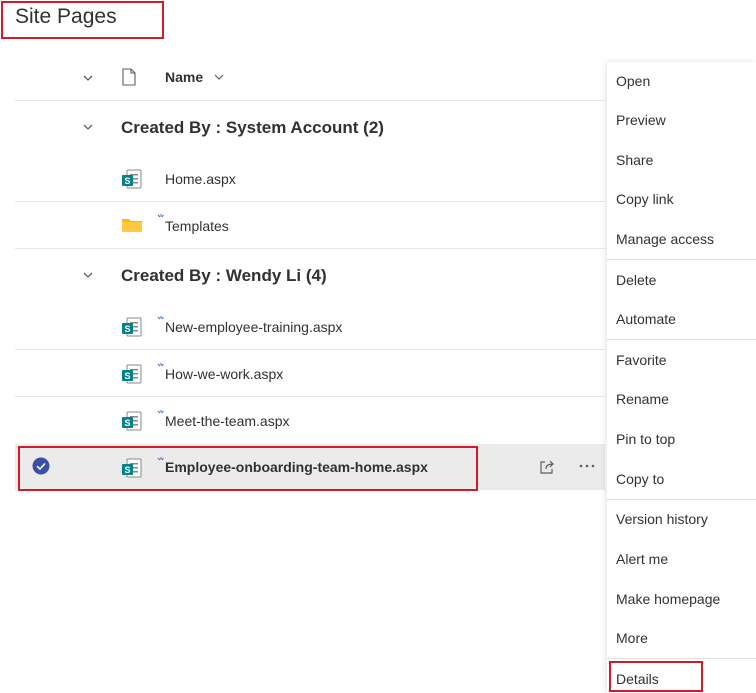 This screenshot has width=756, height=693. Describe the element at coordinates (252, 127) in the screenshot. I see `group-header-system-account: Created By : System Account (2)` at that location.